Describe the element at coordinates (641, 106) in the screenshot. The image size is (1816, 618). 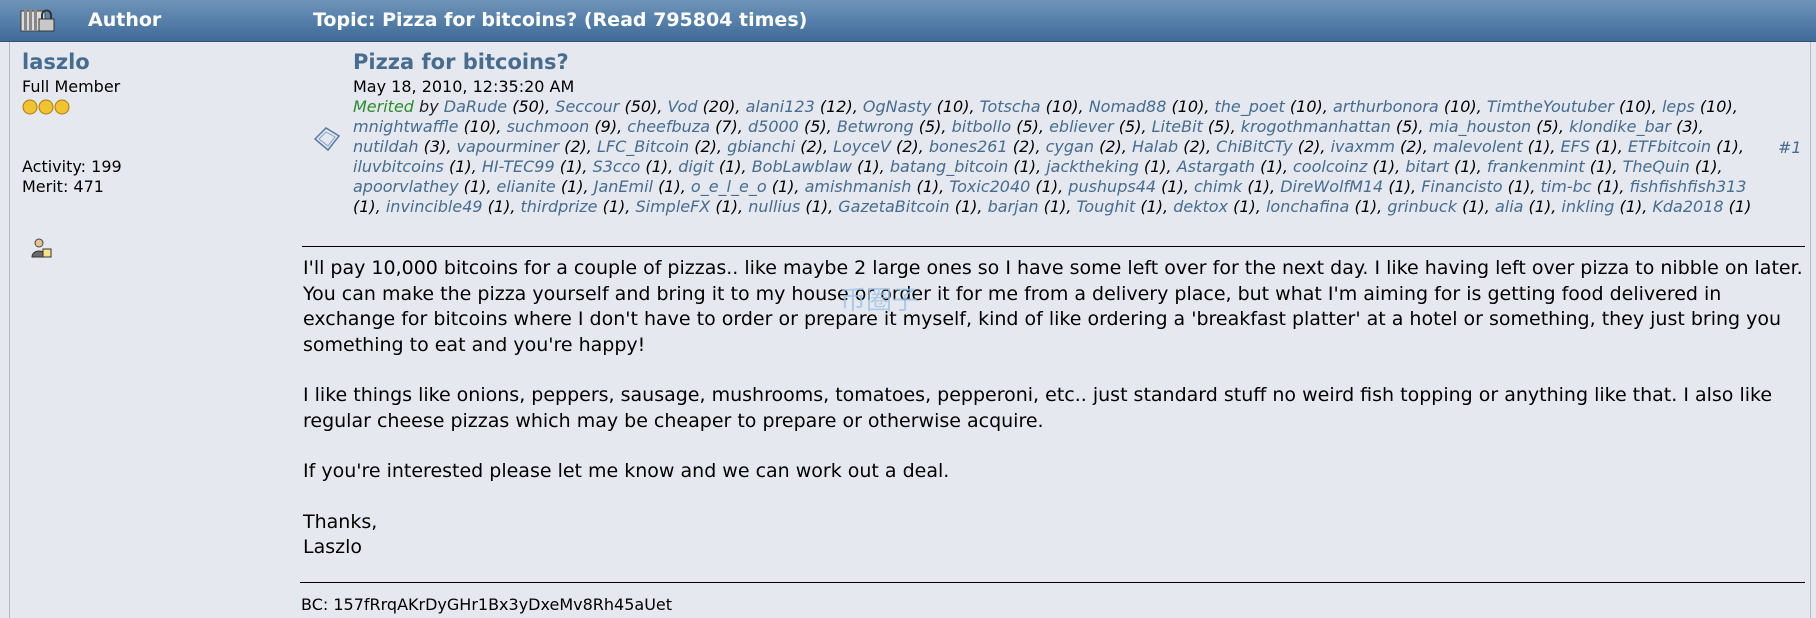
I see `merit-count: (50)` at that location.